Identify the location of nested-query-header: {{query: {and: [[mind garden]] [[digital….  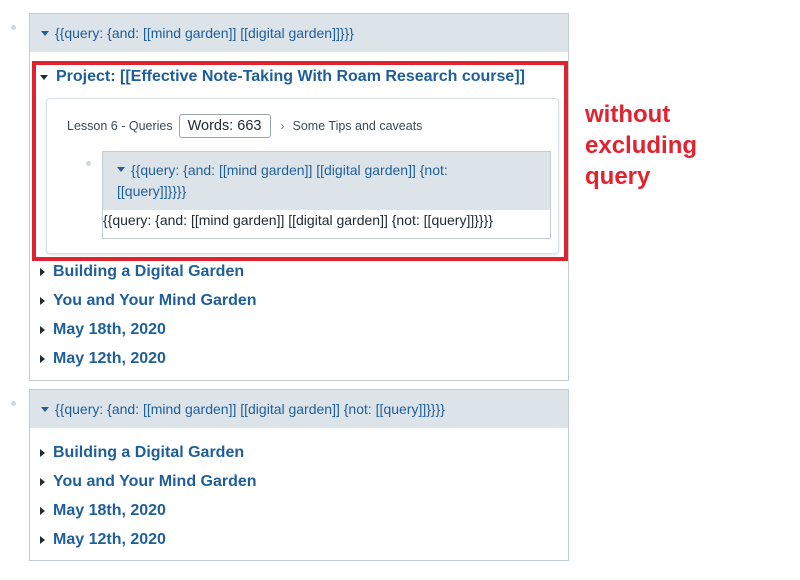
(326, 181).